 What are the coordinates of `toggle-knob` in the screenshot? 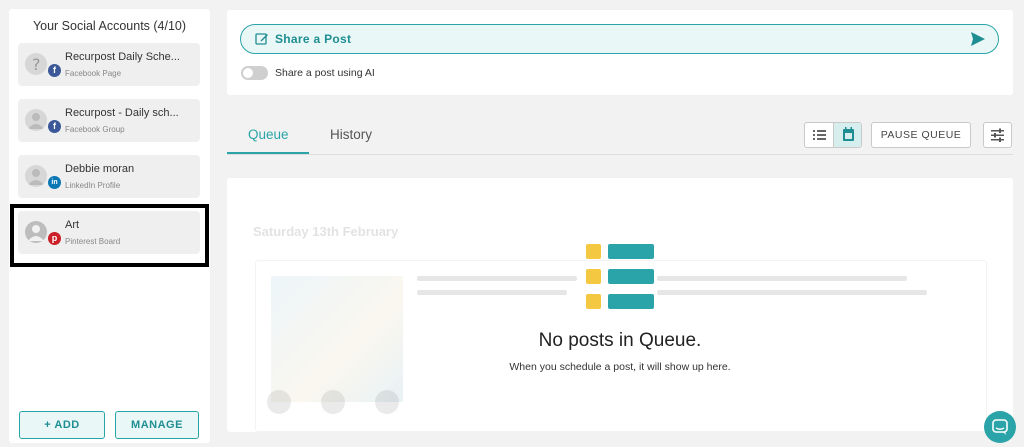 It's located at (248, 73).